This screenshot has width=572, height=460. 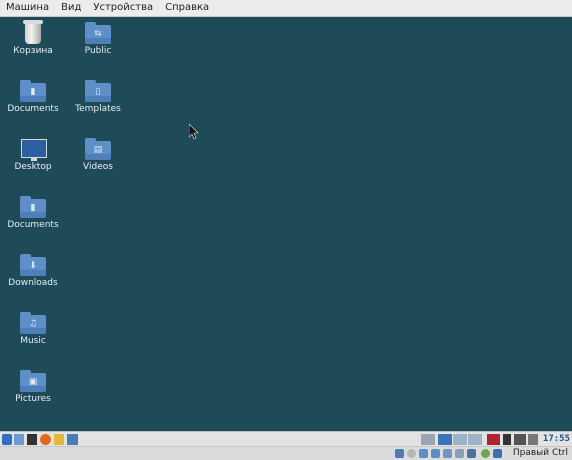 I want to click on mouse-integration-icon, so click(x=497, y=453).